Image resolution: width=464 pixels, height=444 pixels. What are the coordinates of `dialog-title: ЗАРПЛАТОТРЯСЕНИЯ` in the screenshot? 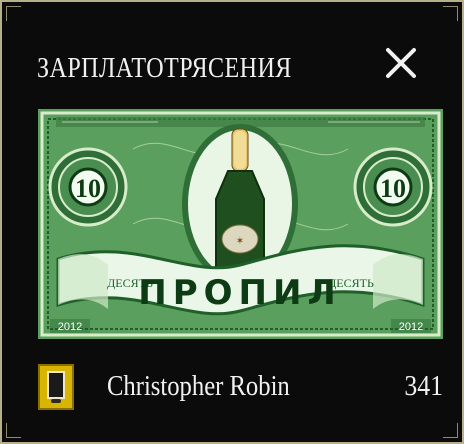 It's located at (164, 68).